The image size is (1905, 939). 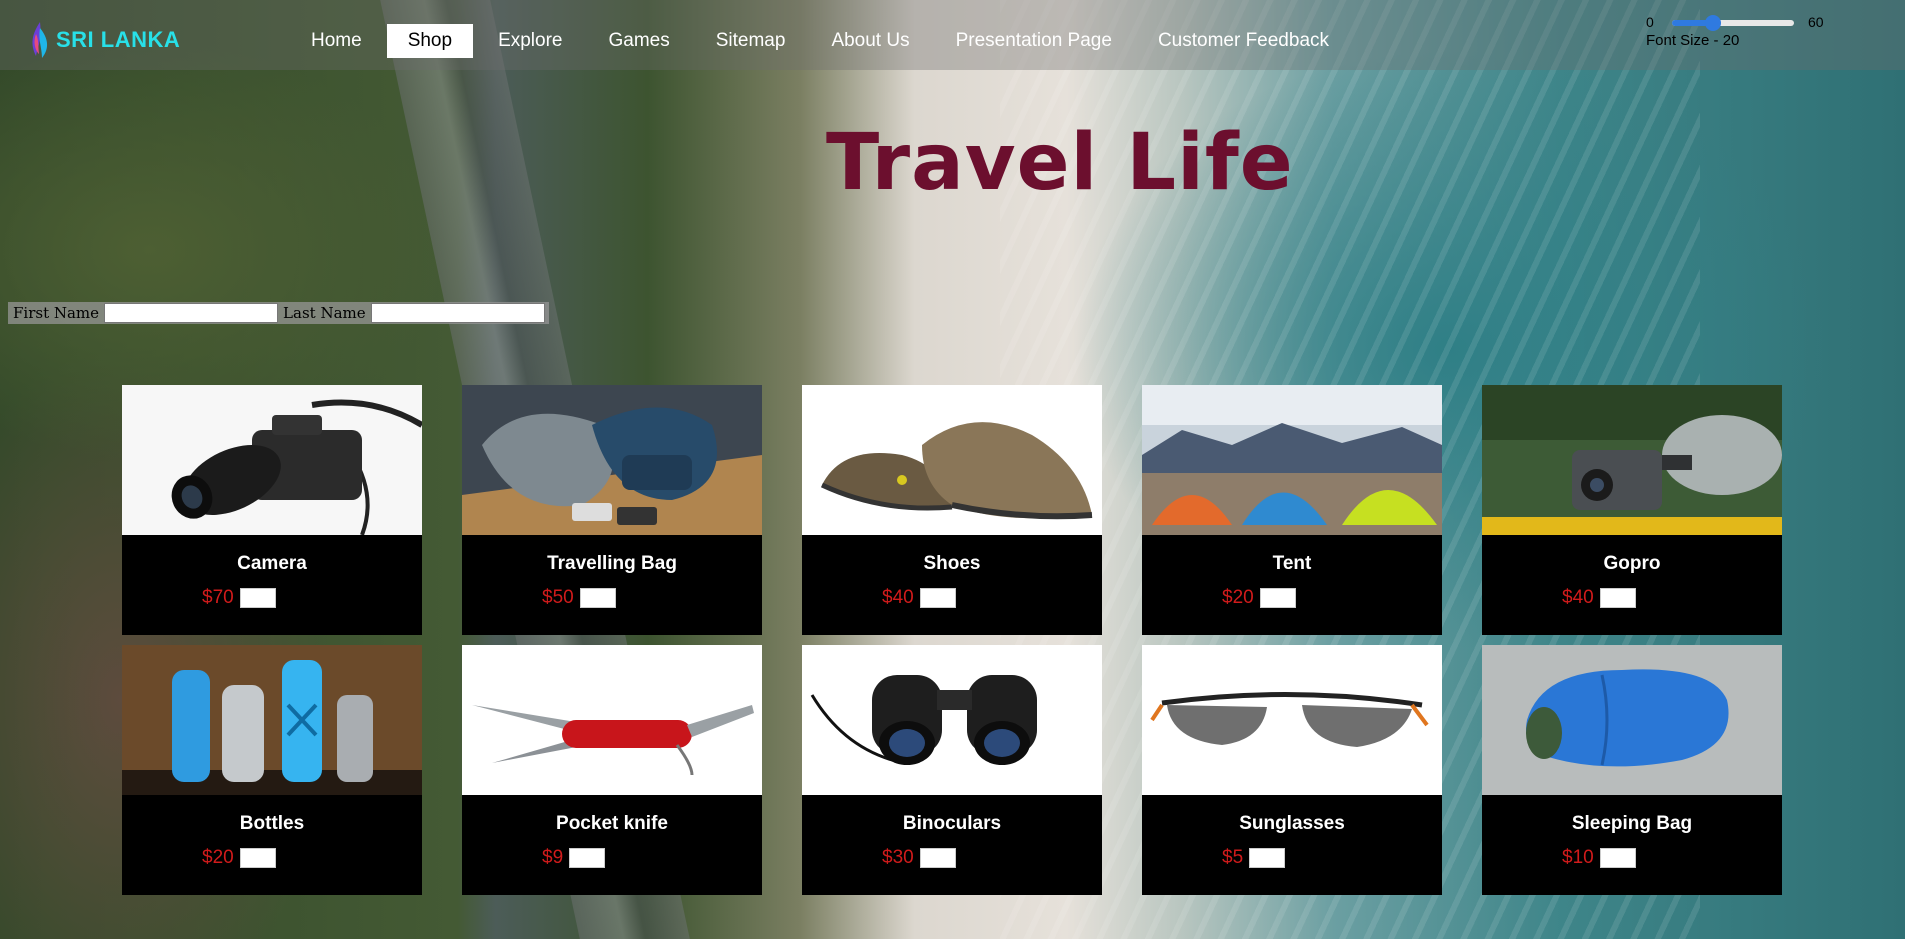 What do you see at coordinates (1292, 460) in the screenshot?
I see `tent-icon` at bounding box center [1292, 460].